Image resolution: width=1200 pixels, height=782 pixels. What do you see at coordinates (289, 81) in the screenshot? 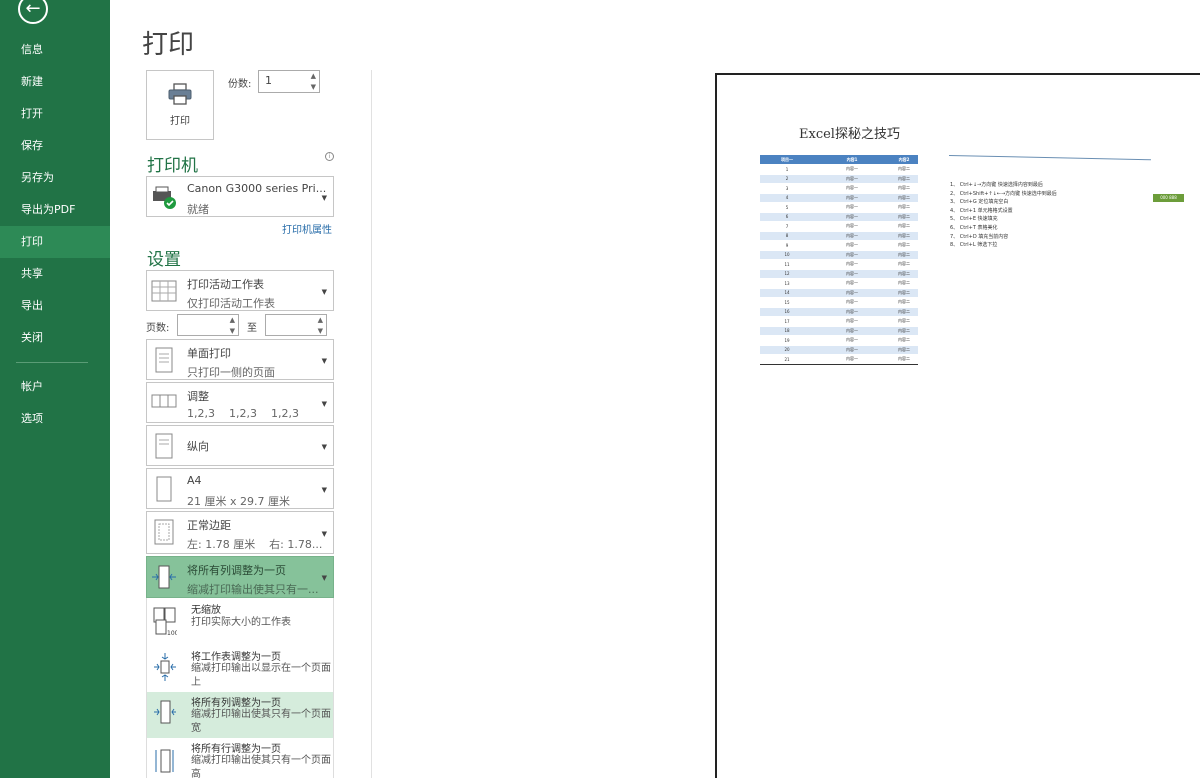
I see `copies-stepper: 1 ▲ ▼` at bounding box center [289, 81].